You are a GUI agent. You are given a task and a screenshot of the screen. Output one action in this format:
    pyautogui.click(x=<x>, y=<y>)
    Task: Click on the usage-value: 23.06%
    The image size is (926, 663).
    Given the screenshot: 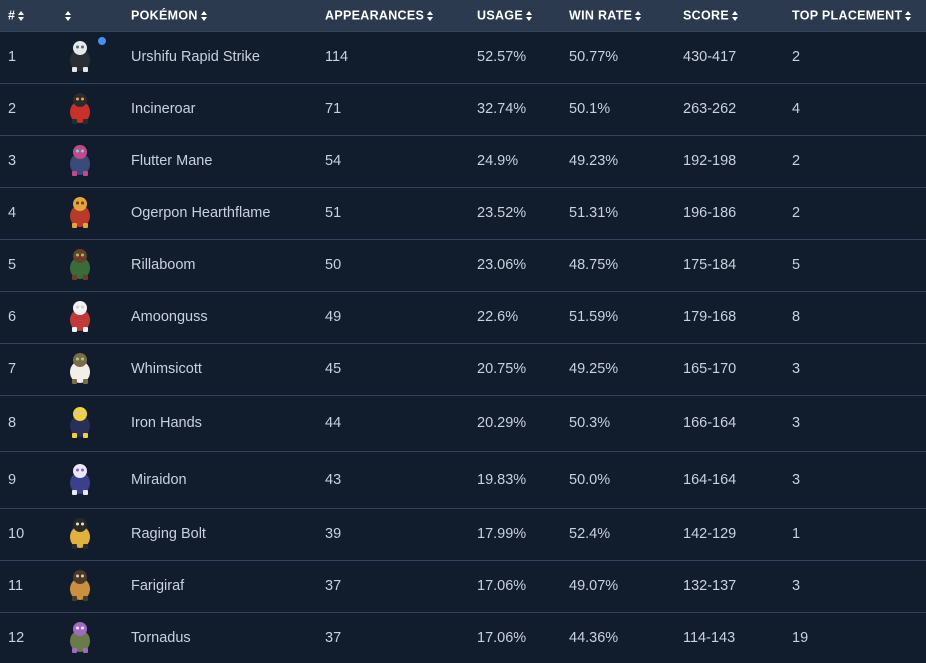 What is the action you would take?
    pyautogui.click(x=502, y=265)
    